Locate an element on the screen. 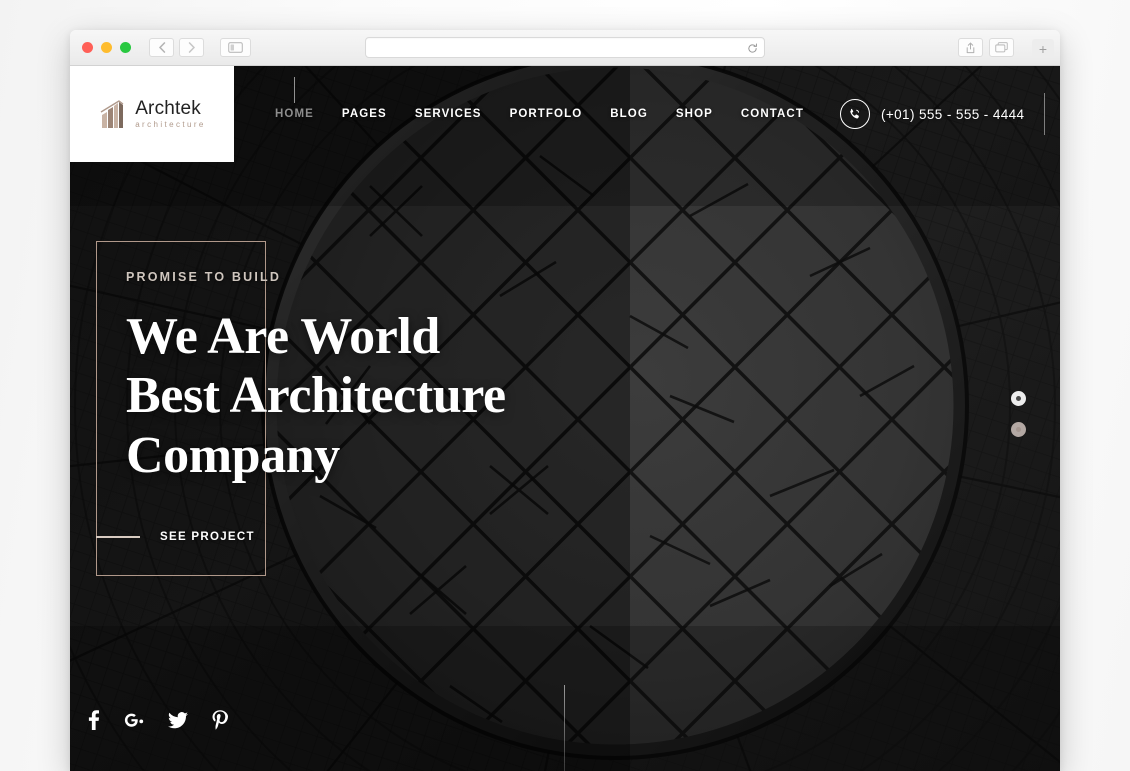 This screenshot has width=1130, height=771. google-plus-icon is located at coordinates (134, 722).